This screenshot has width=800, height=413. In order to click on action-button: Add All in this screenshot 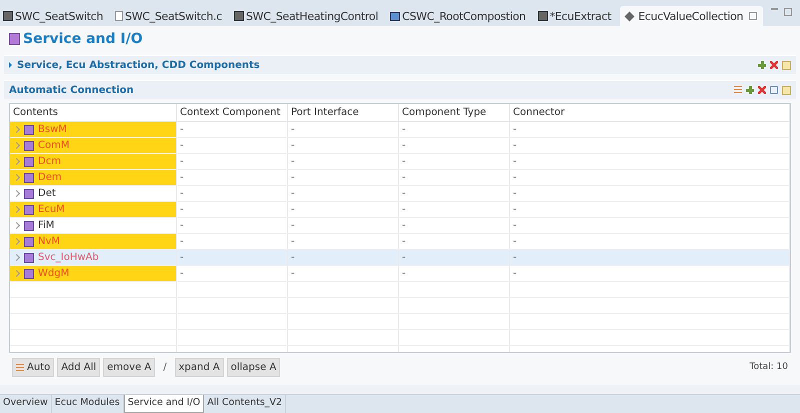, I will do `click(78, 367)`.